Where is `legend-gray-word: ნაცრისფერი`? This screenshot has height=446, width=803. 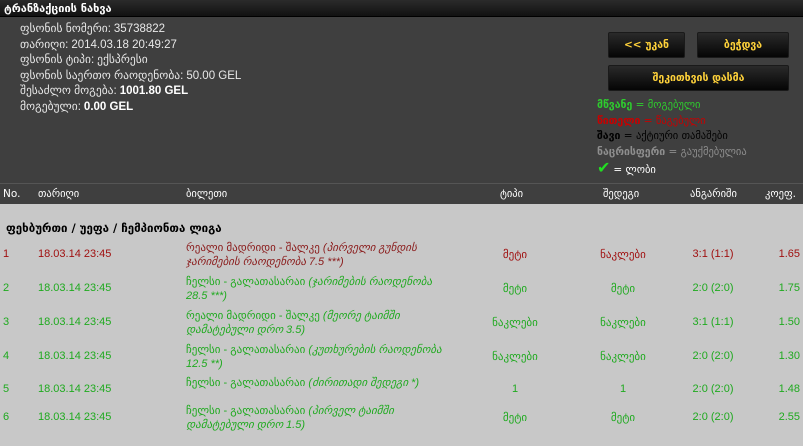 legend-gray-word: ნაცრისფერი is located at coordinates (631, 152).